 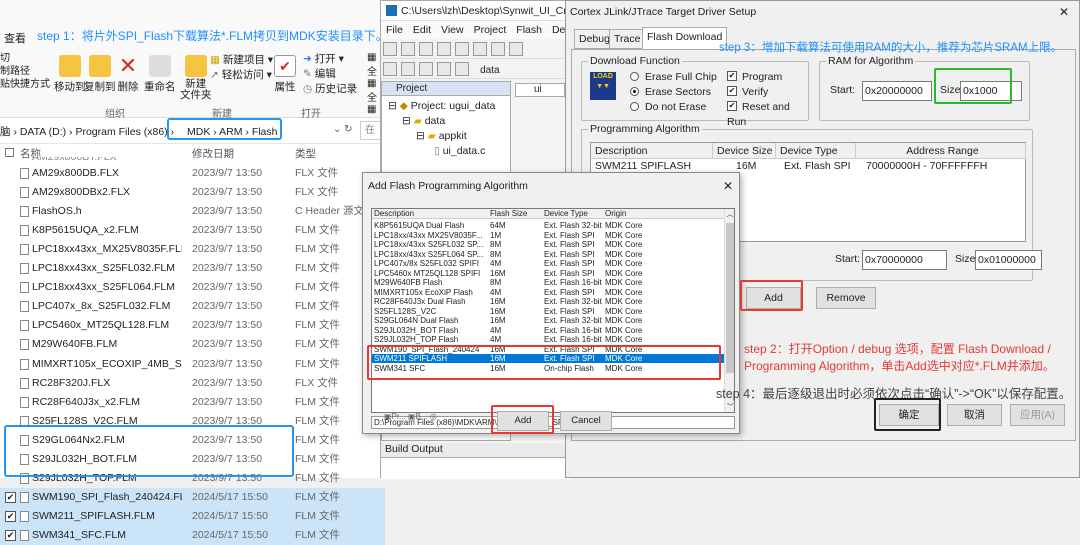 I want to click on easy-access-menu: ↗ 轻松访问 ▾, so click(x=241, y=74).